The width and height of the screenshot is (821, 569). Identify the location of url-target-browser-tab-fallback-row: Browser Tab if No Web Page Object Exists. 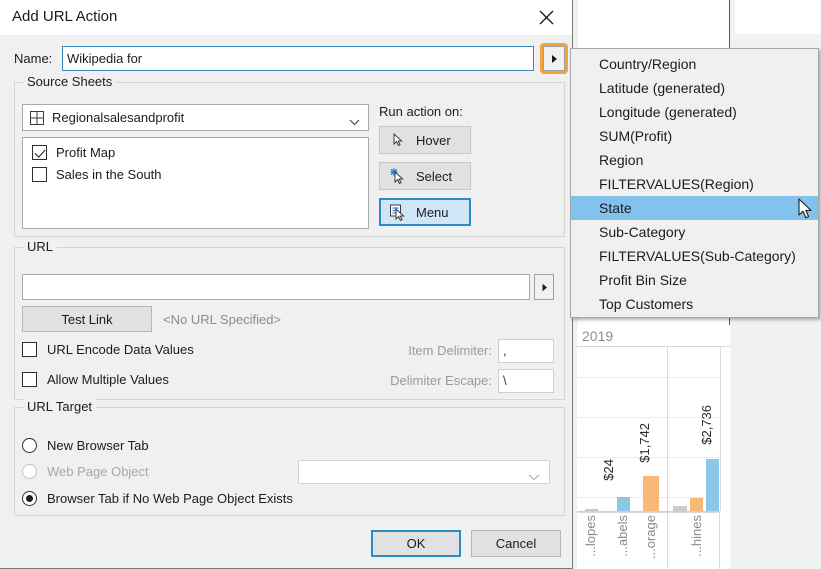
(157, 498).